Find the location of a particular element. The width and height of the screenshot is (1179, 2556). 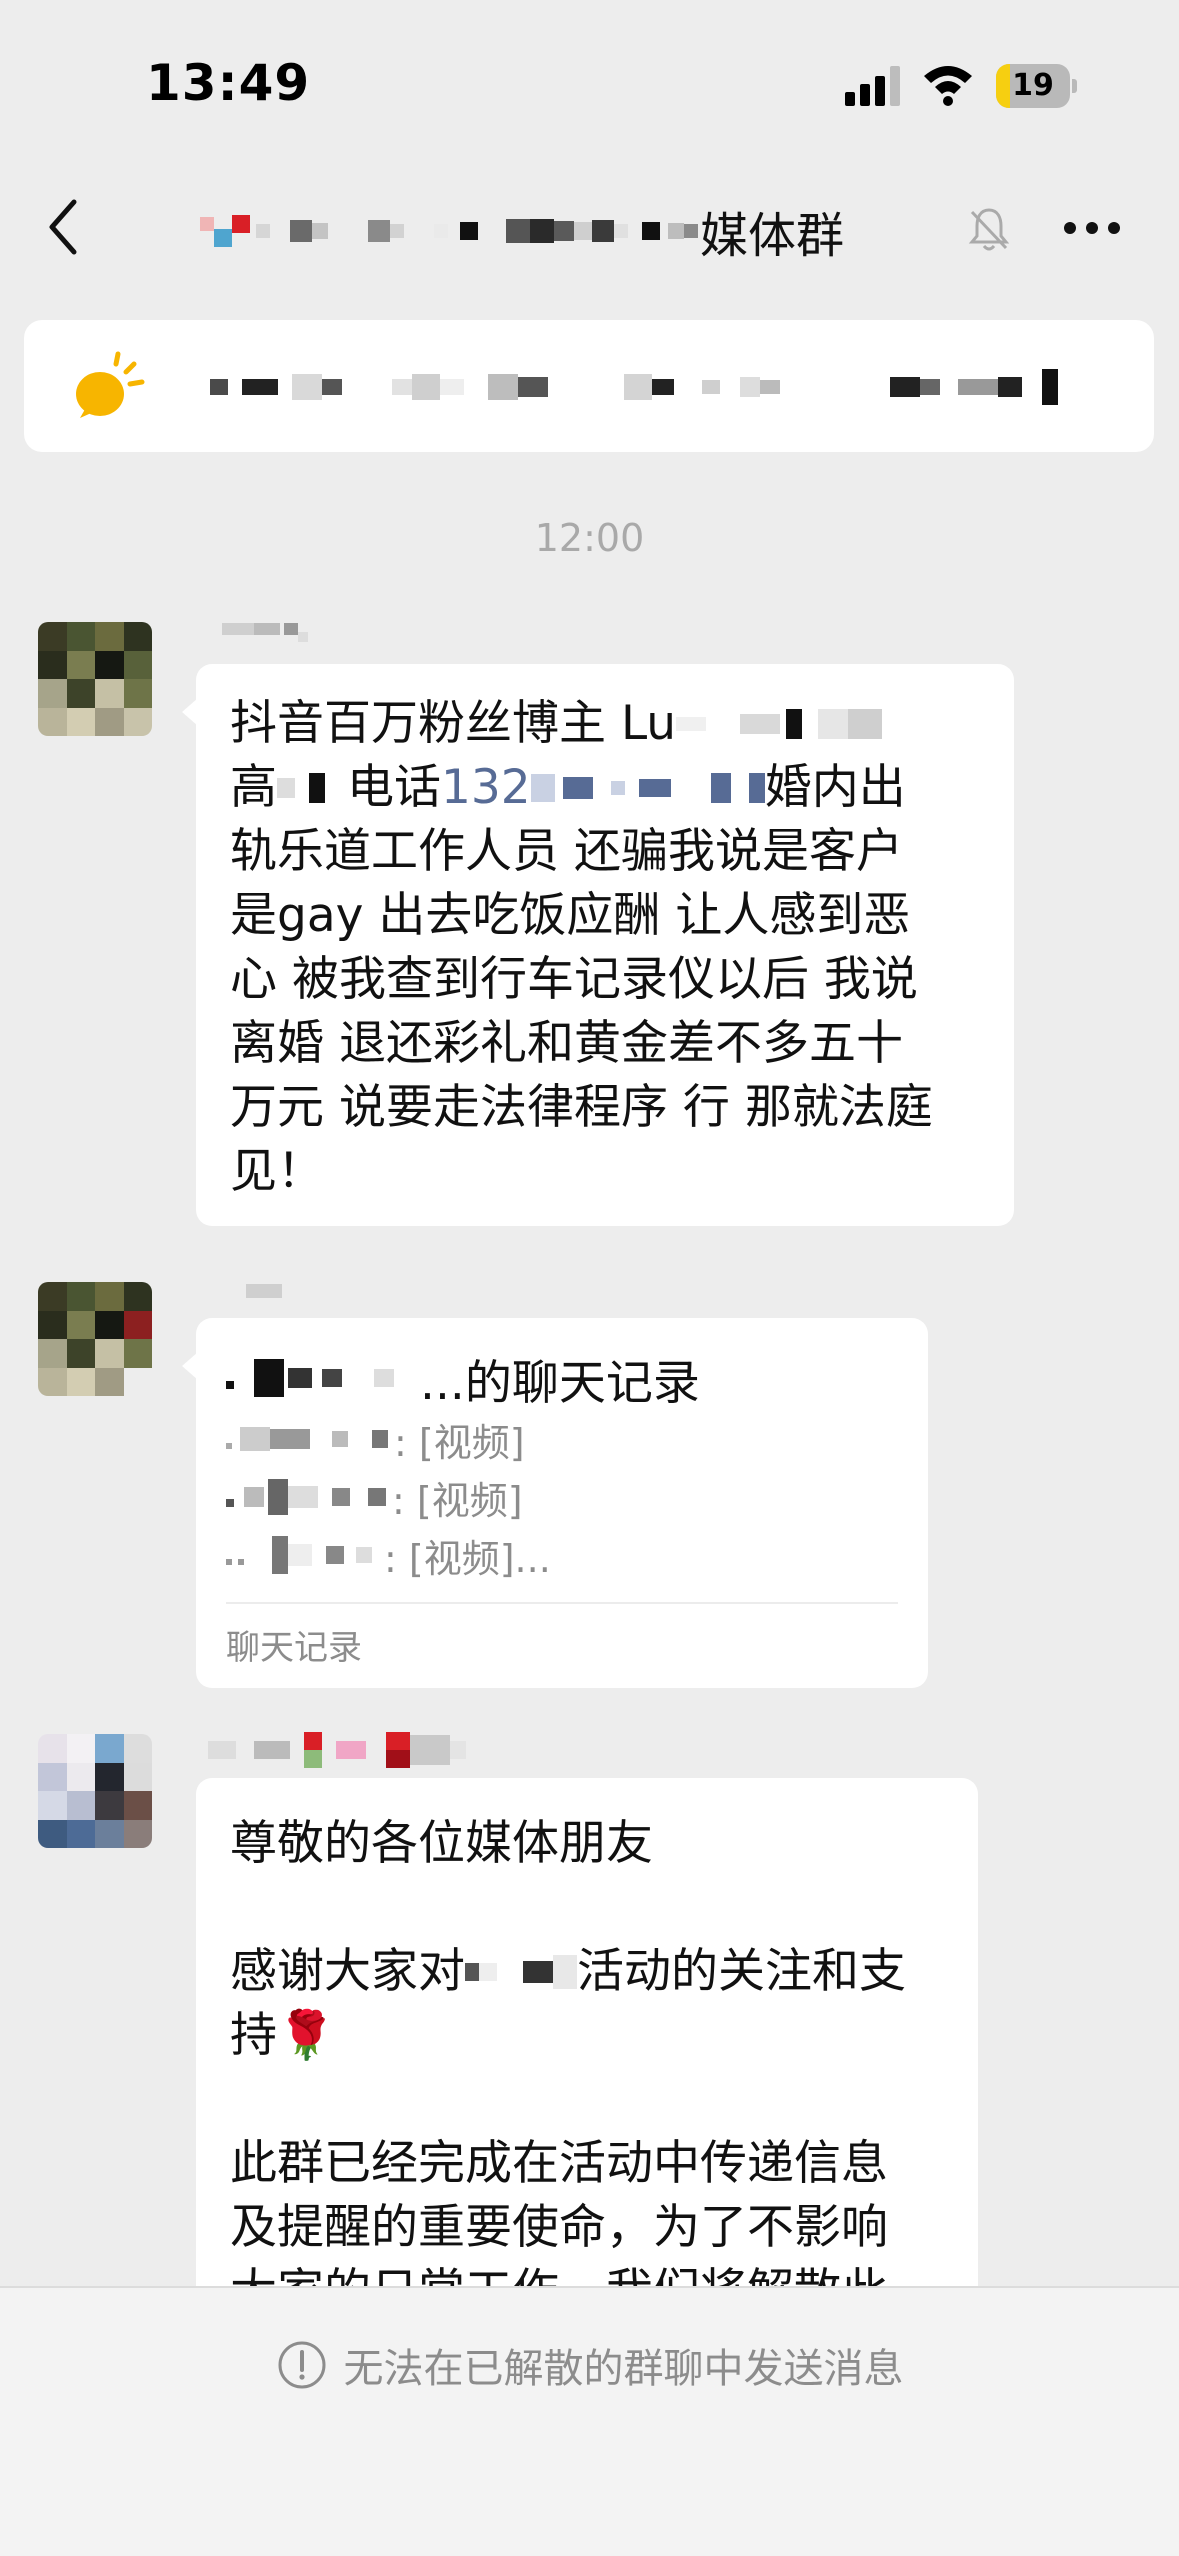

battery-level: 19 is located at coordinates (1033, 85).